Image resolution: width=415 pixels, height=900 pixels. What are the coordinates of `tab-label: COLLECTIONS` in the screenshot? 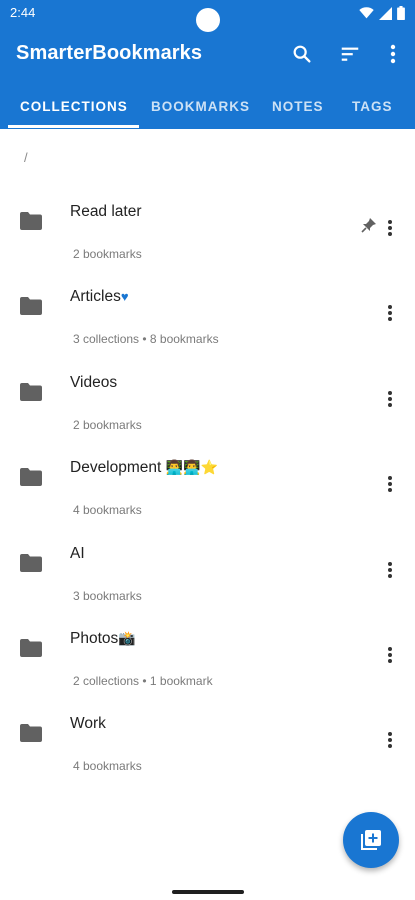 It's located at (74, 106).